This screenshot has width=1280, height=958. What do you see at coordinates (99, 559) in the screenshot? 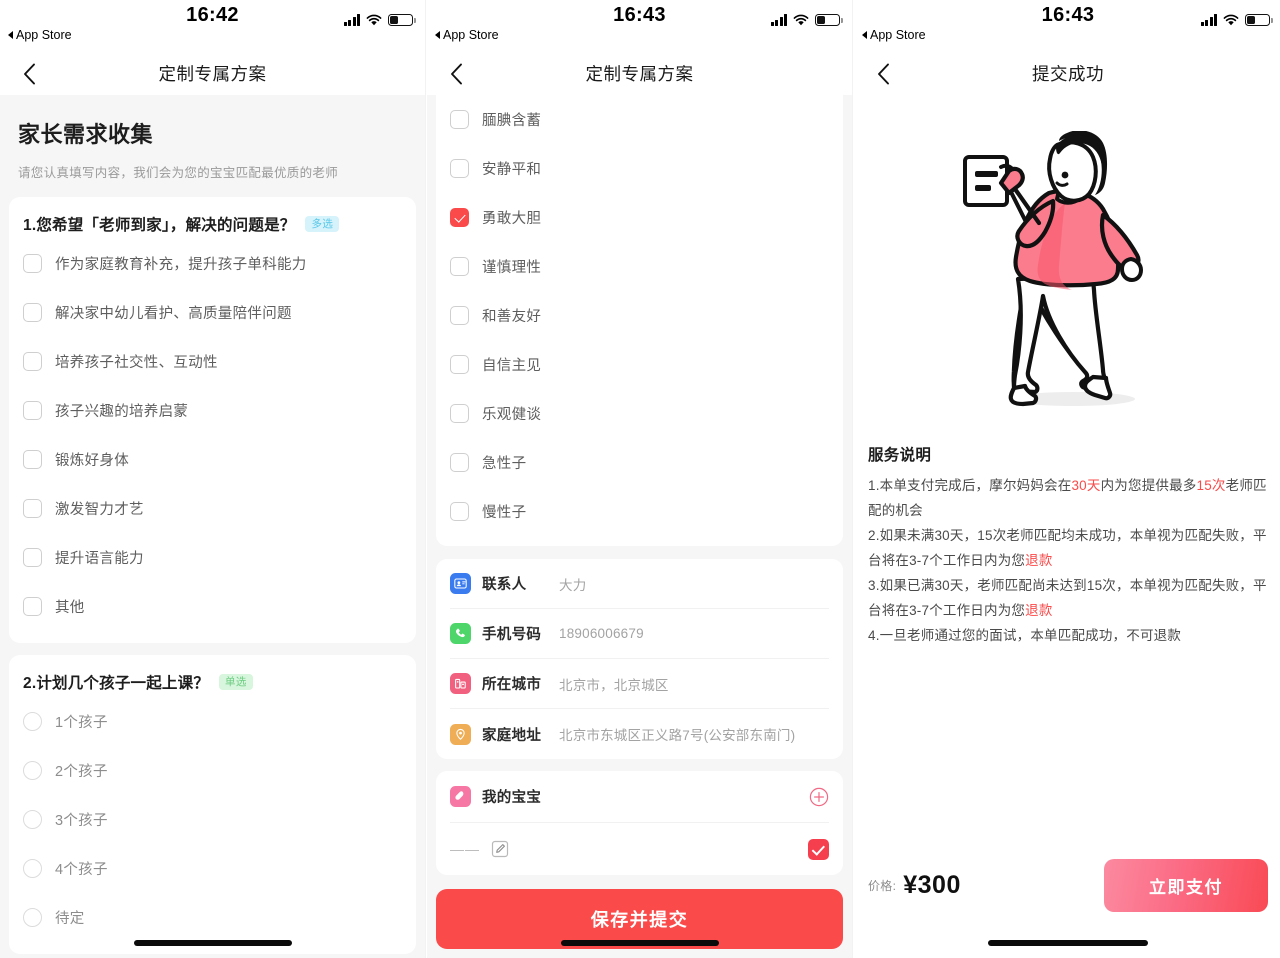
I see `option-label: 提升语言能力` at bounding box center [99, 559].